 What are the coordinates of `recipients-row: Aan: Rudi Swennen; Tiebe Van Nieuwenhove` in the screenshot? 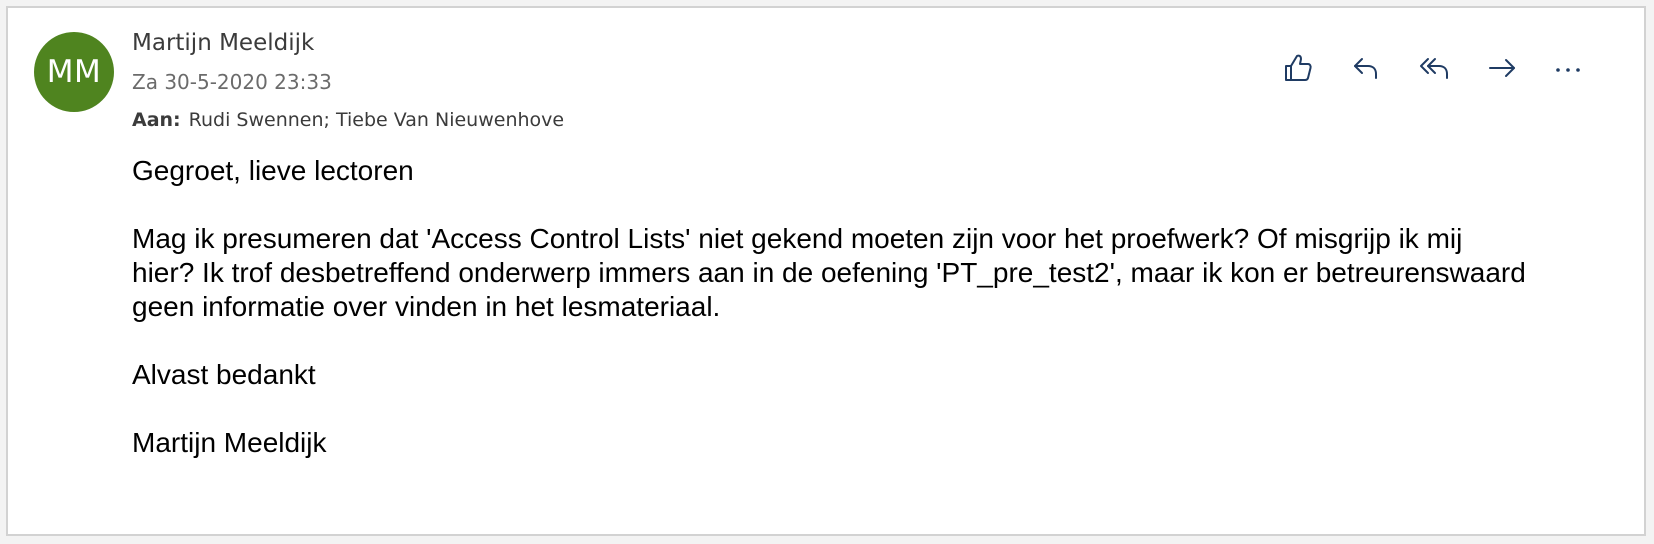 It's located at (348, 120).